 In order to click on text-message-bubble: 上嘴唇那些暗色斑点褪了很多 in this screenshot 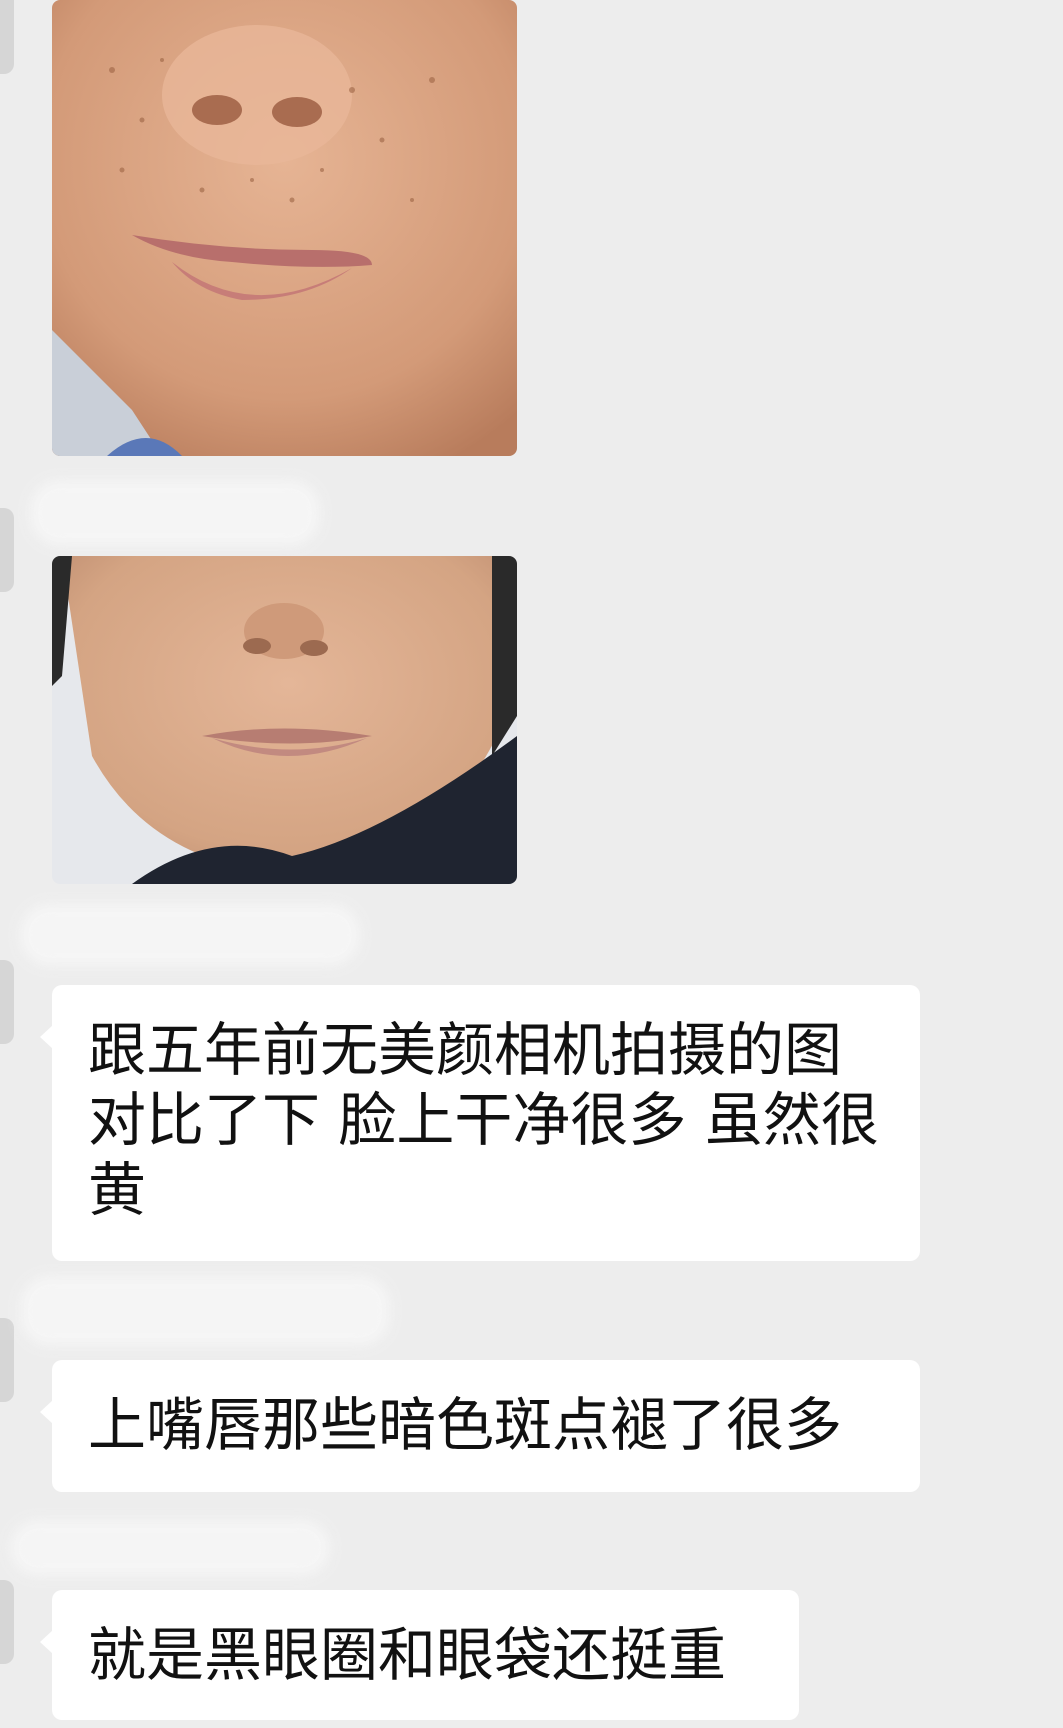, I will do `click(480, 1426)`.